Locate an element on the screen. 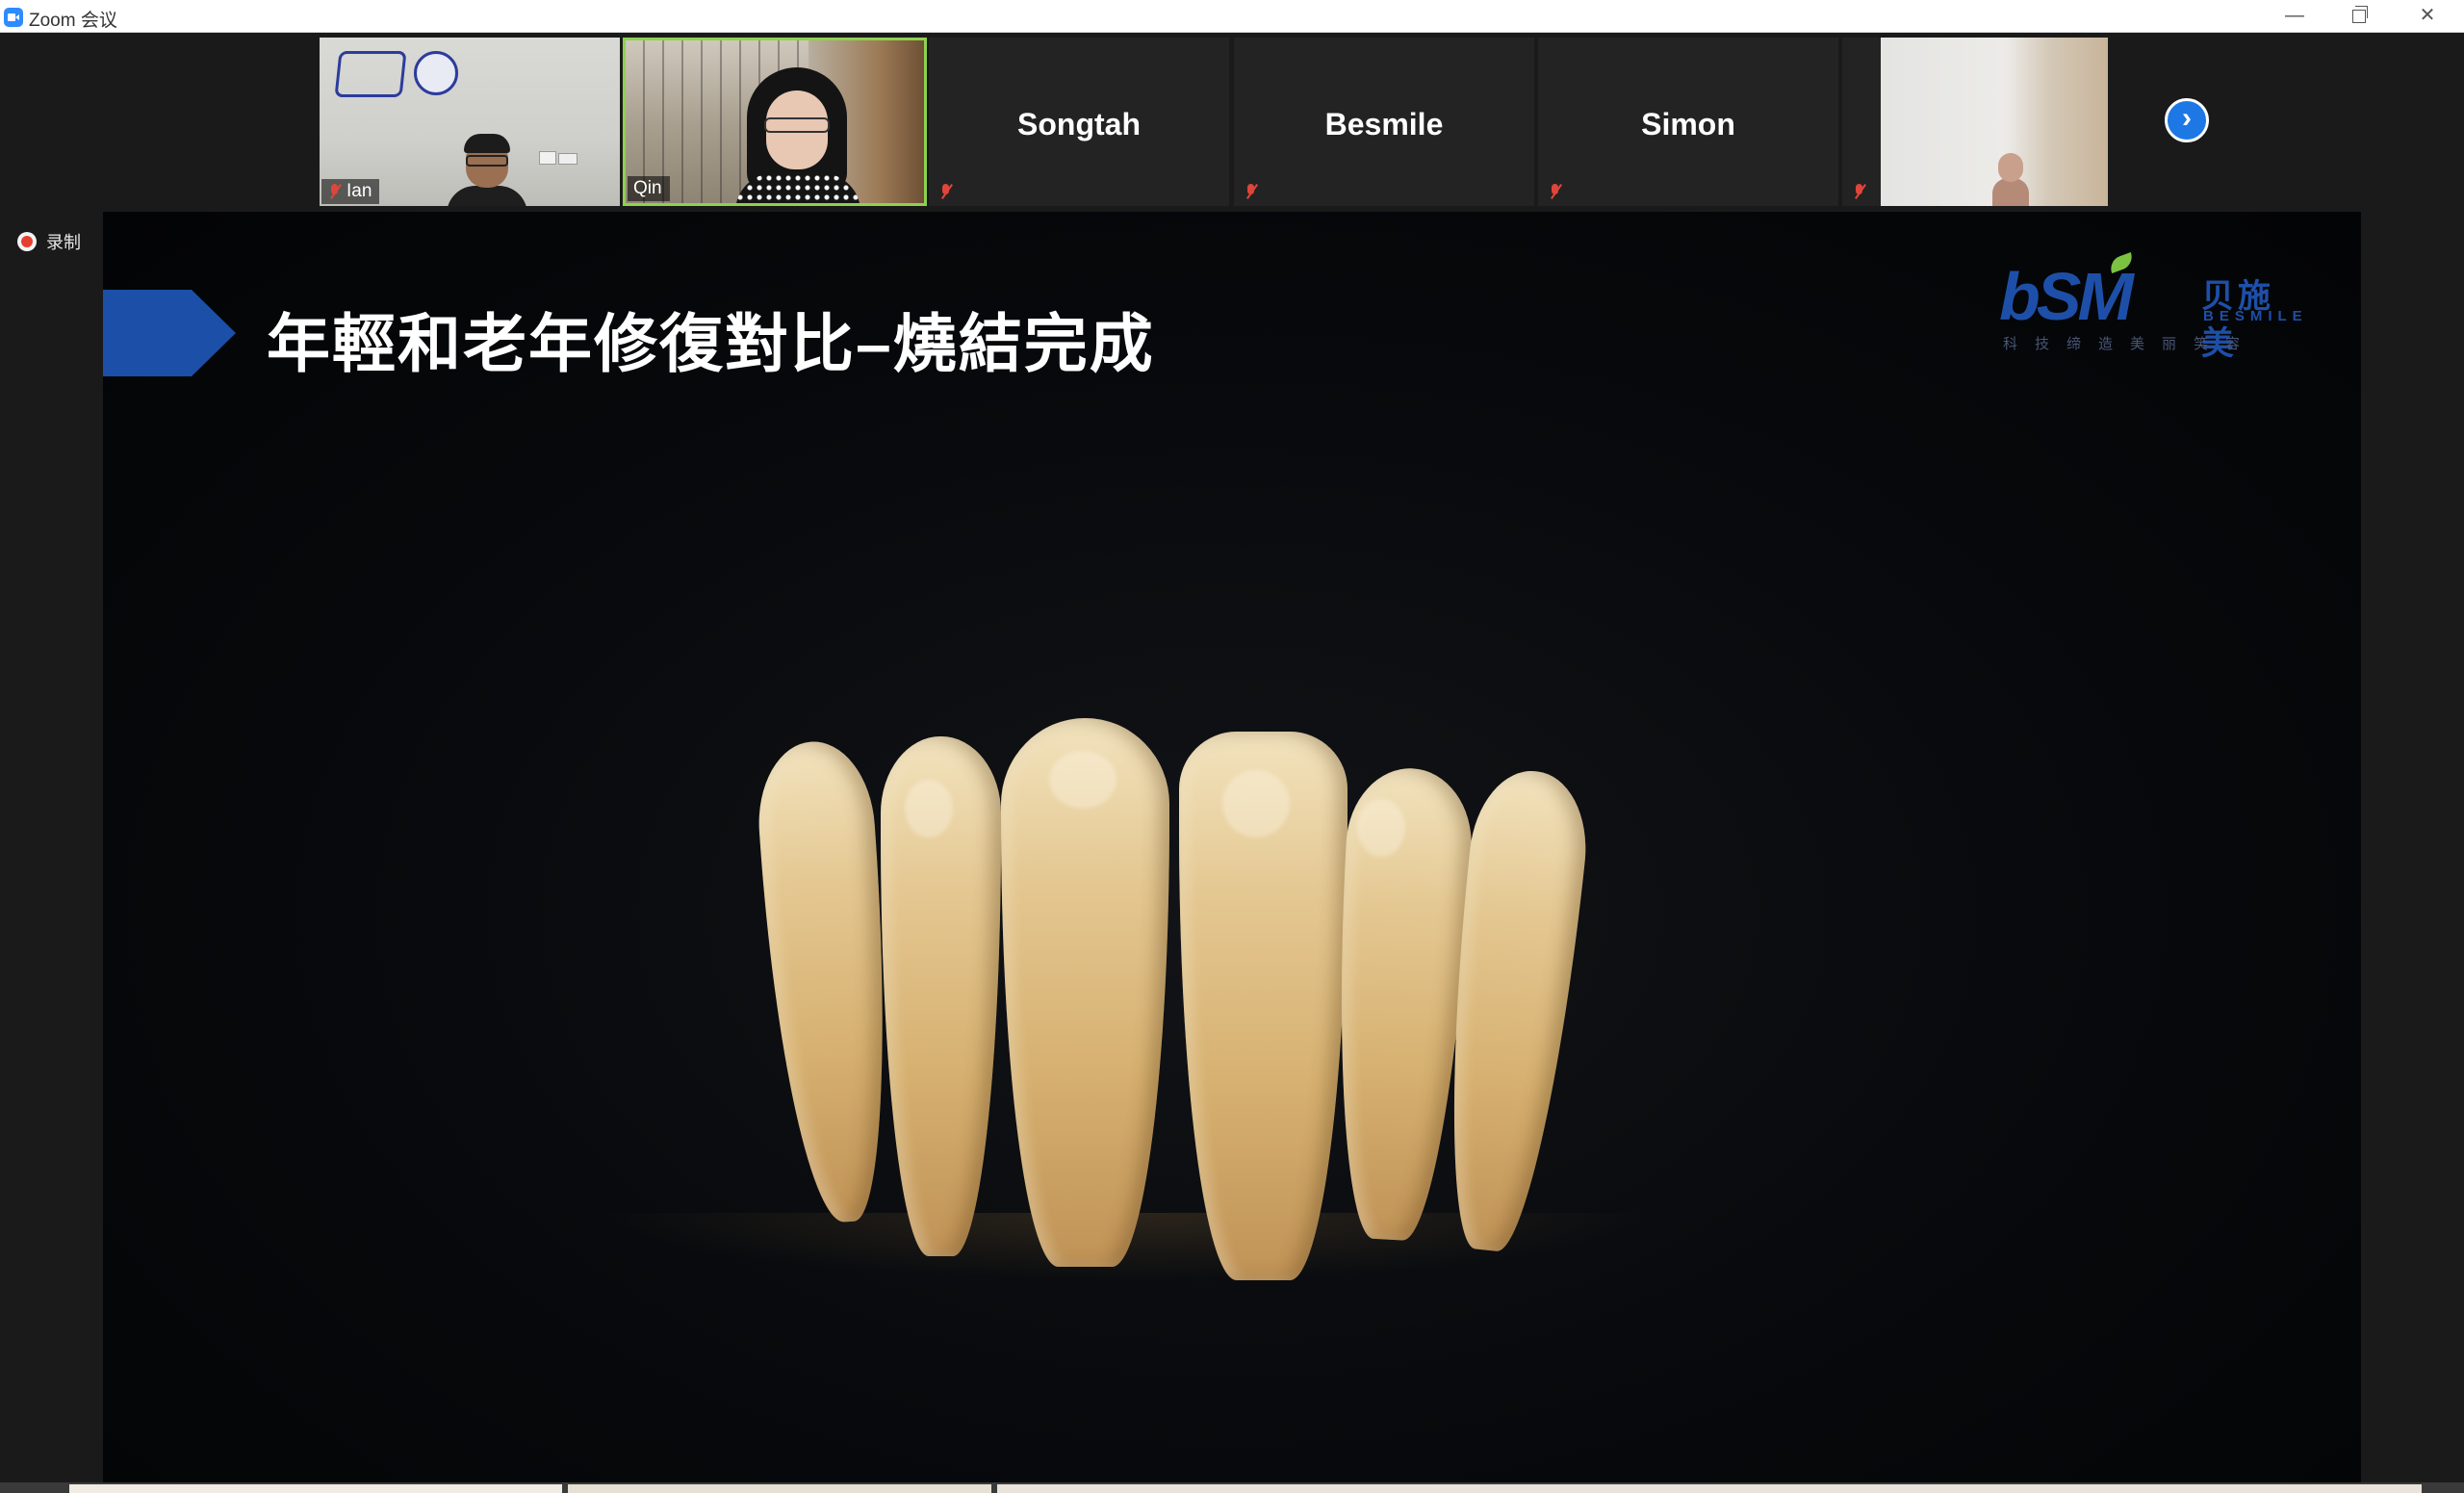 The width and height of the screenshot is (2464, 1493). bottom-status-bar is located at coordinates (1232, 1487).